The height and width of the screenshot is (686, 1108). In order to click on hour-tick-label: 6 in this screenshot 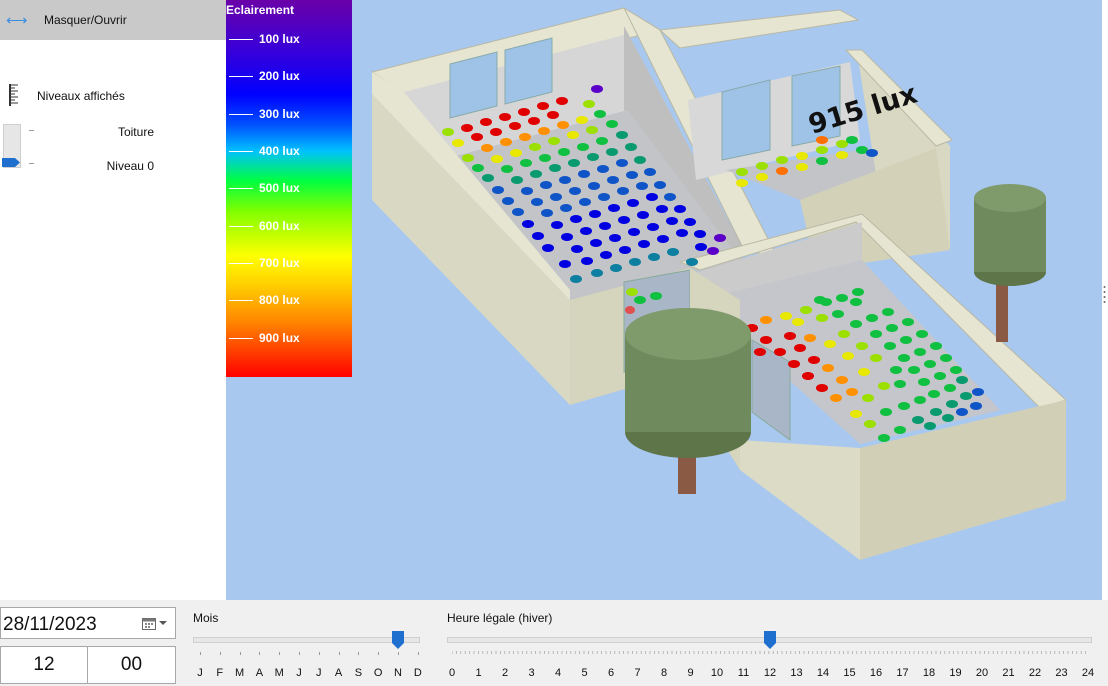, I will do `click(611, 673)`.